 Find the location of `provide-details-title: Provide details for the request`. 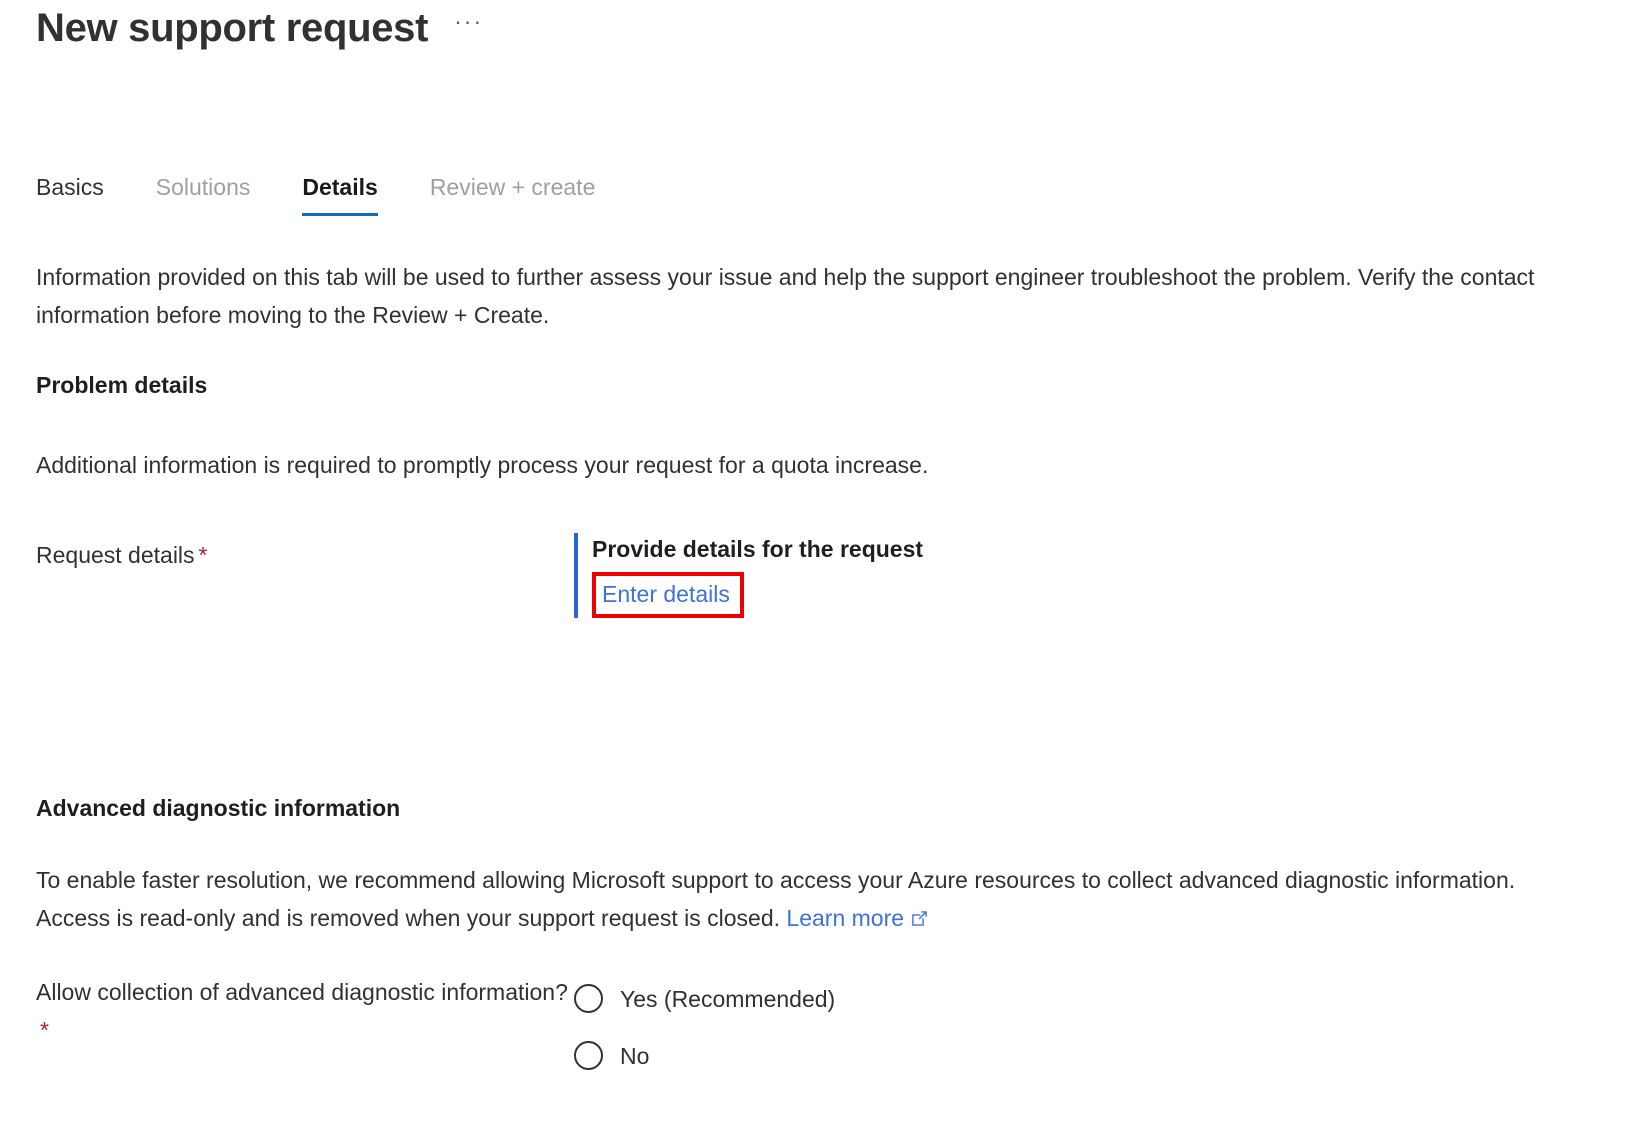

provide-details-title: Provide details for the request is located at coordinates (758, 549).